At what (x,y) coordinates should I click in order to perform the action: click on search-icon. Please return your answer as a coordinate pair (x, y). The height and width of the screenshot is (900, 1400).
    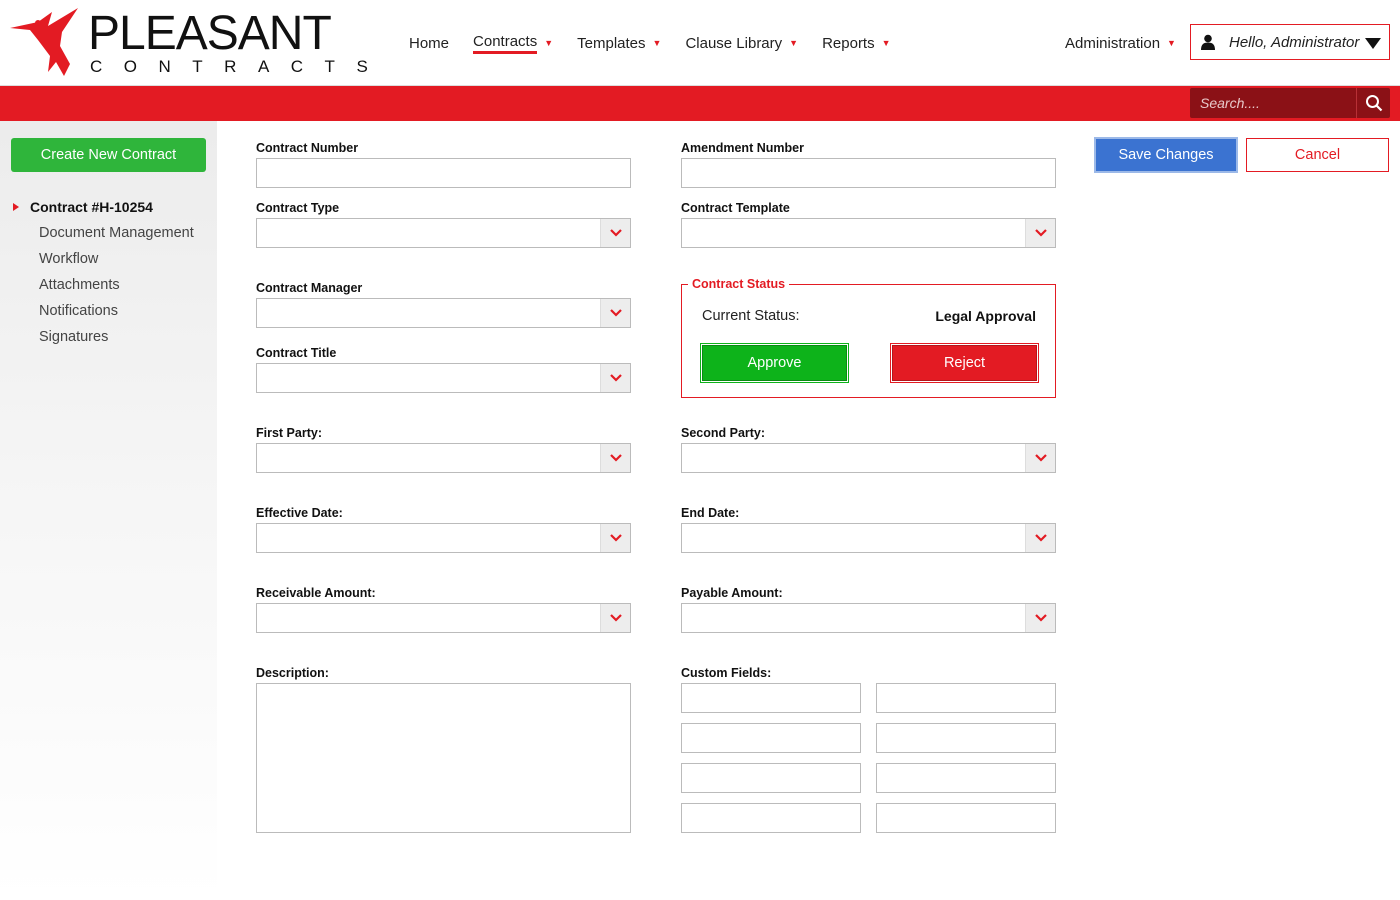
    Looking at the image, I should click on (1373, 103).